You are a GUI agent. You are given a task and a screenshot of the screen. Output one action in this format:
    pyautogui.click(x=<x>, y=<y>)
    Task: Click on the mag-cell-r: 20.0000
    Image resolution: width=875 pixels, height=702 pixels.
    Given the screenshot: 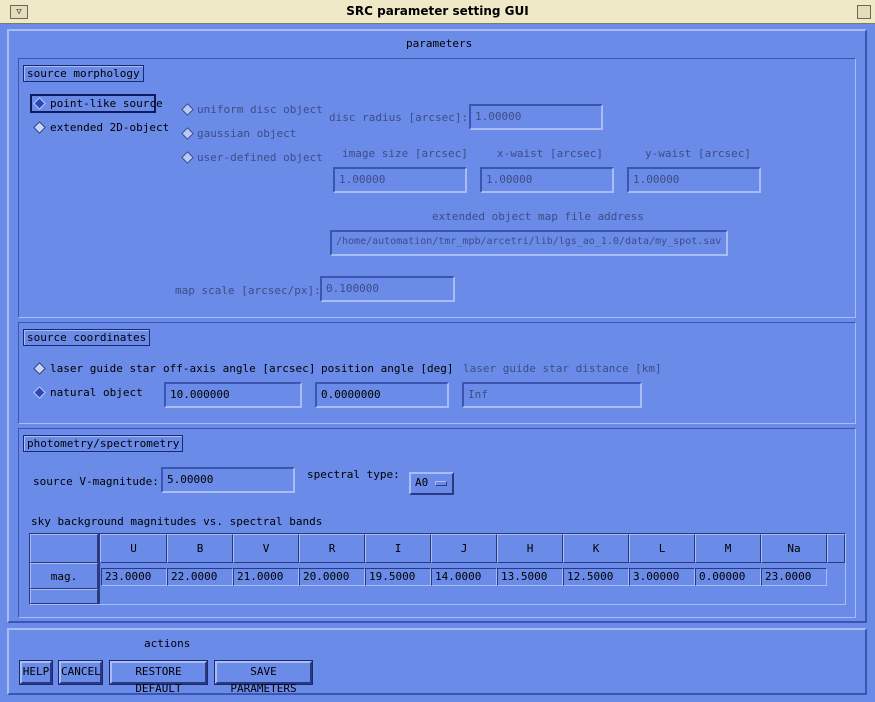 What is the action you would take?
    pyautogui.click(x=332, y=577)
    